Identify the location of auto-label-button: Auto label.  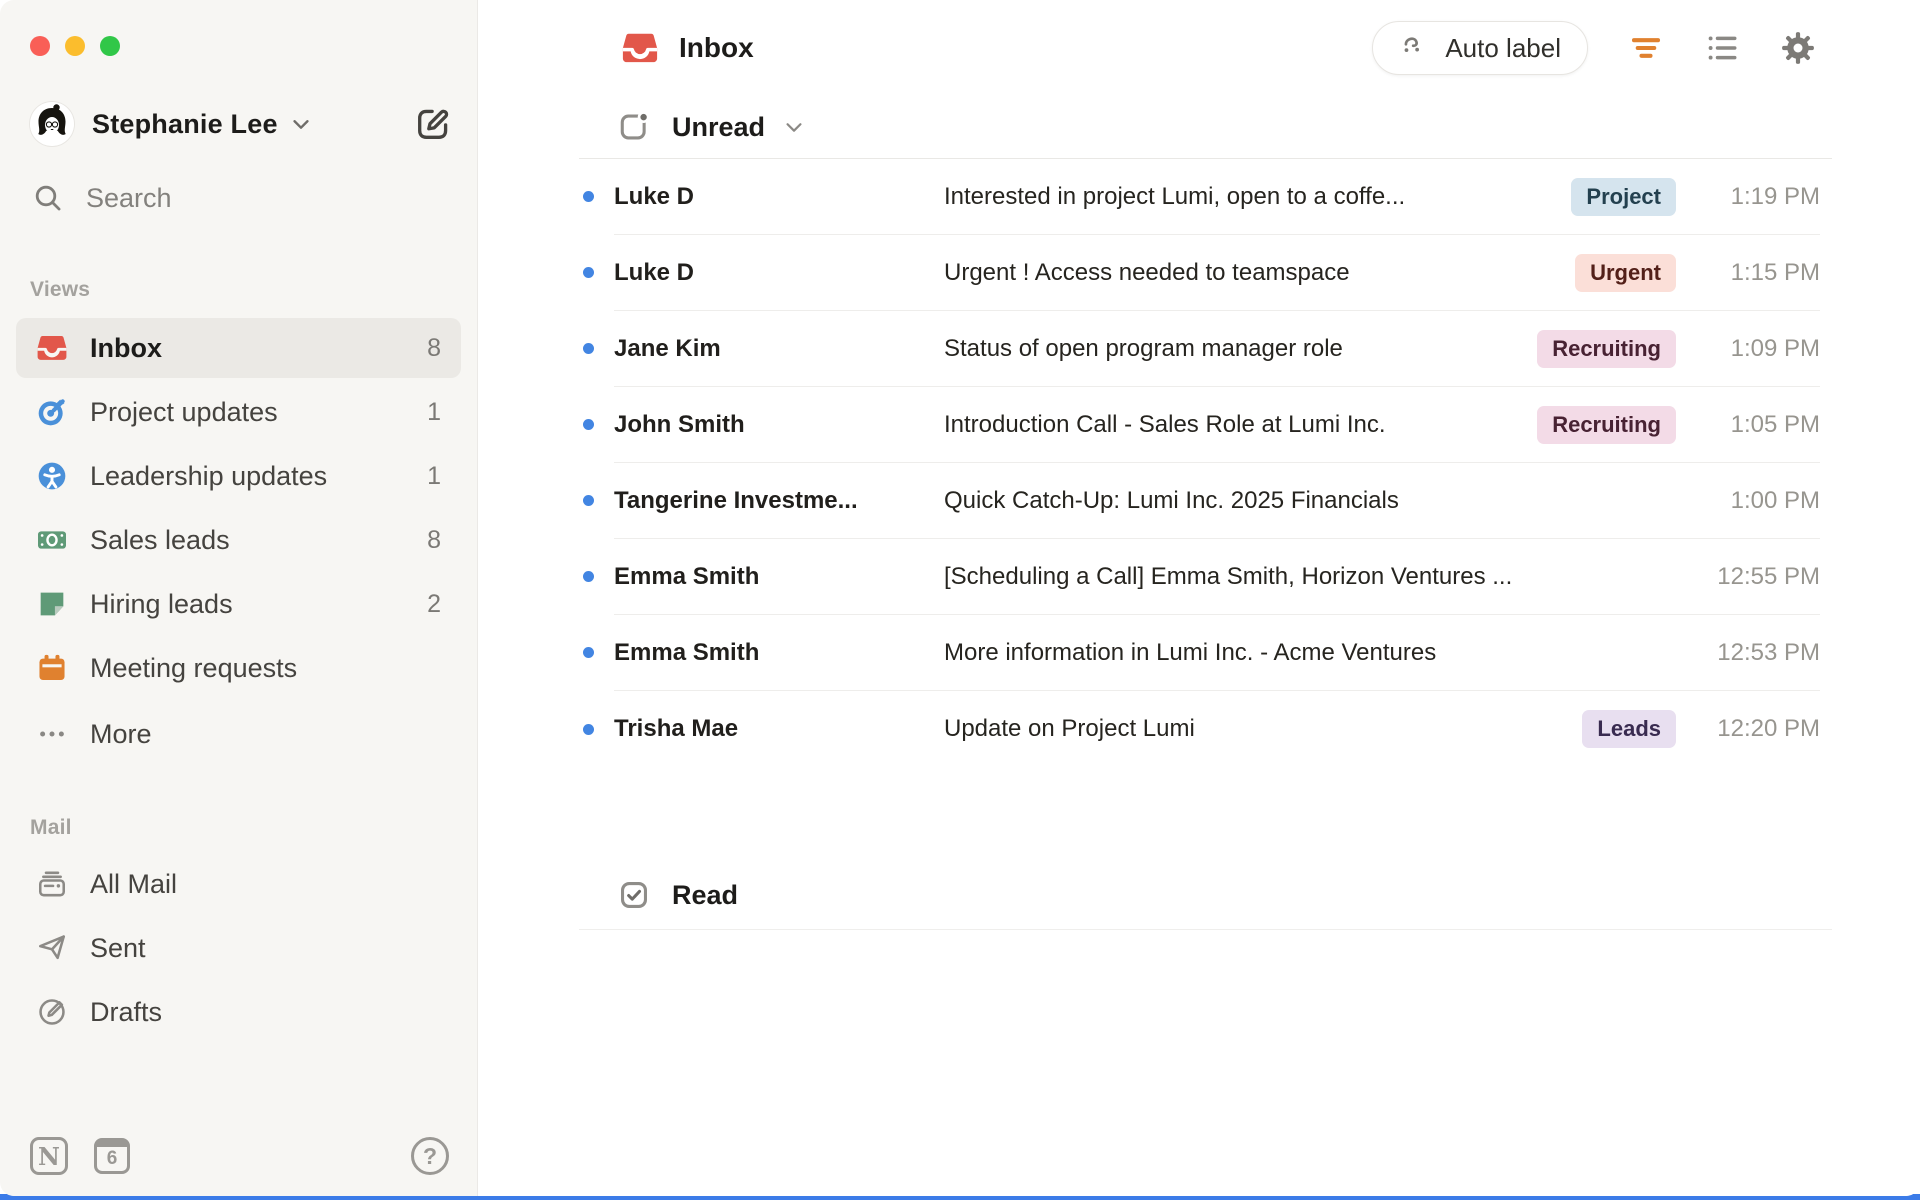
(1480, 48).